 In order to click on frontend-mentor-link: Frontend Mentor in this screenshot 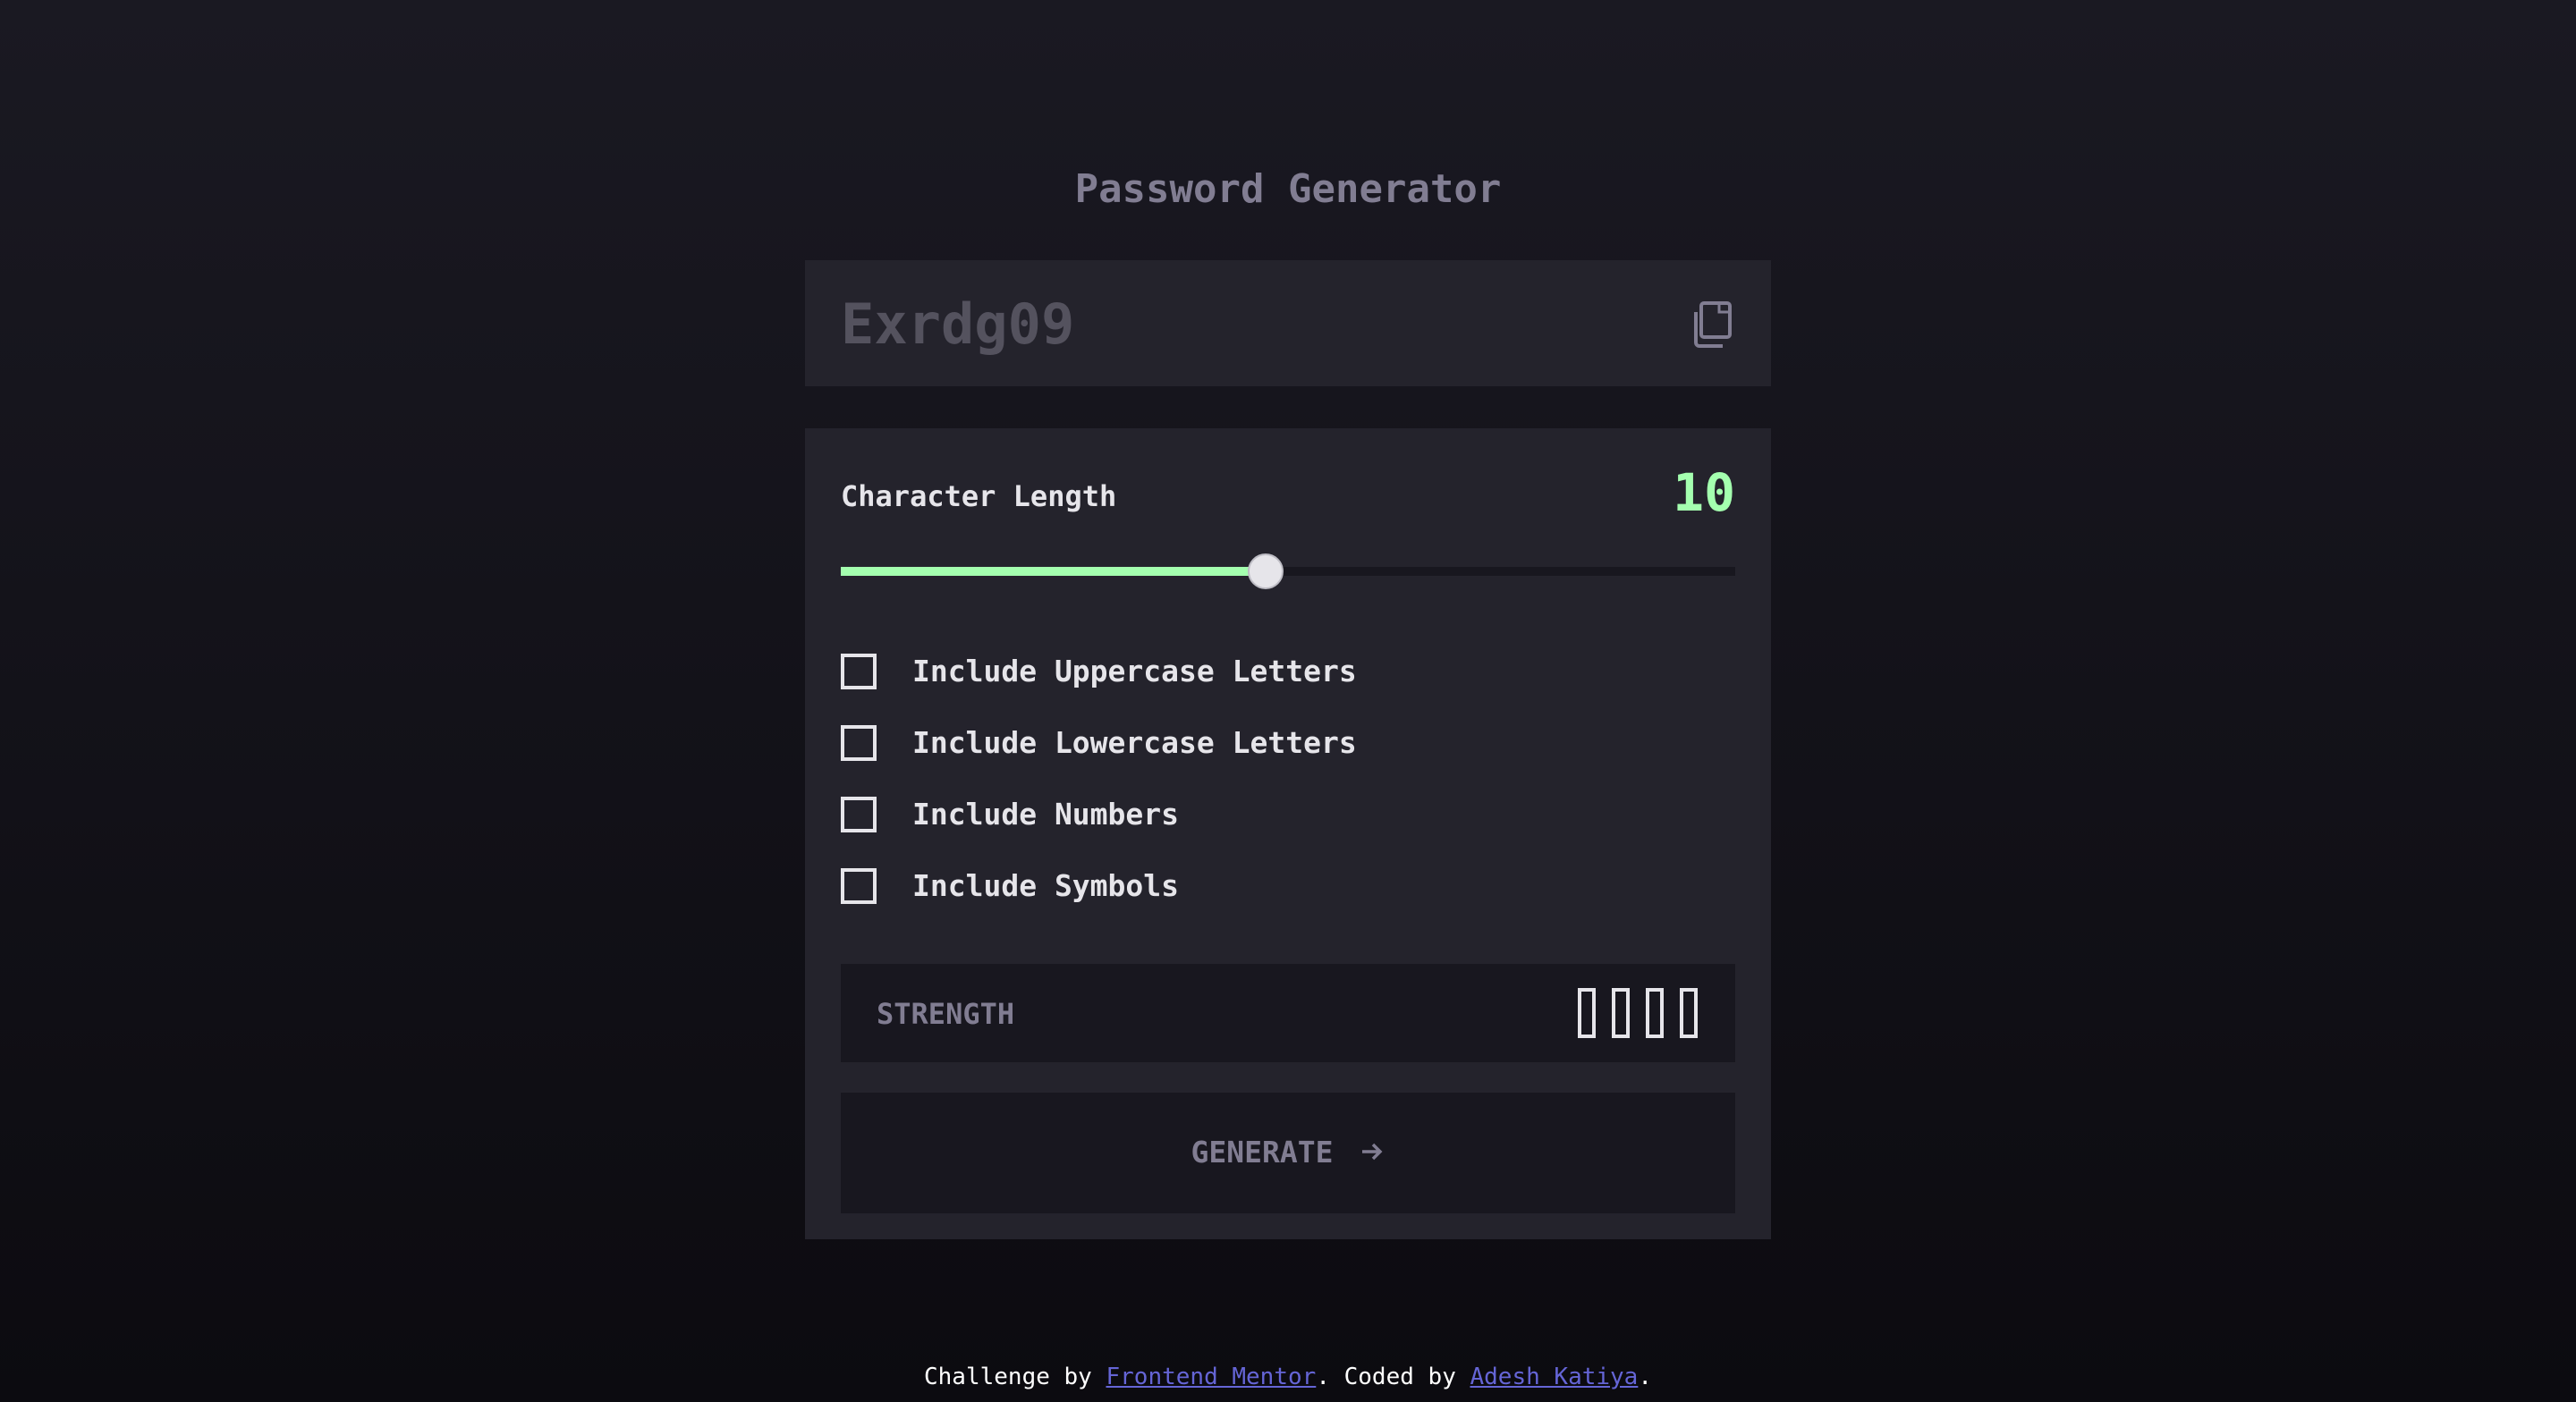, I will do `click(1211, 1377)`.